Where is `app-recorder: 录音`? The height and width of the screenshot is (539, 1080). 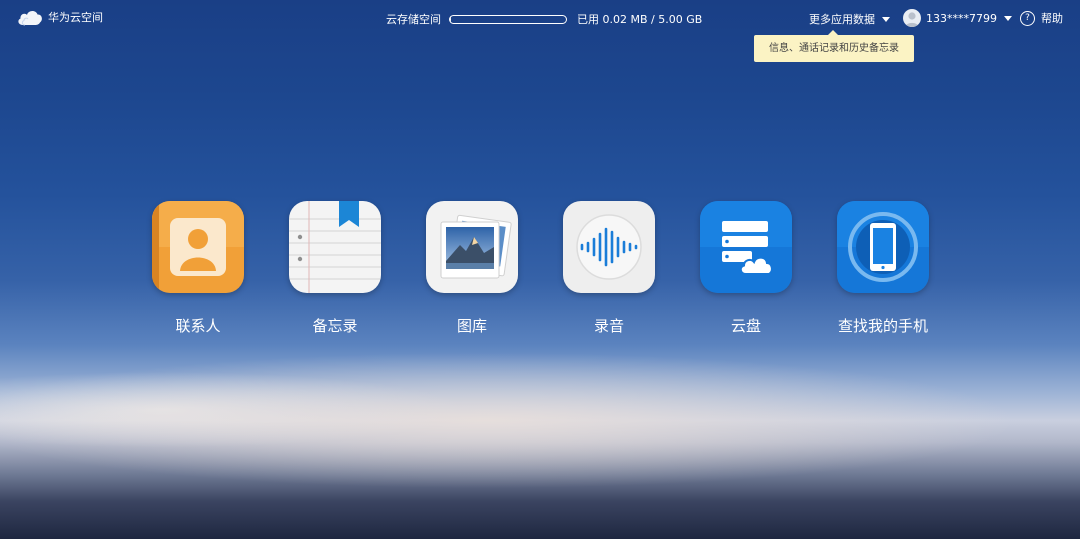 app-recorder: 录音 is located at coordinates (609, 268).